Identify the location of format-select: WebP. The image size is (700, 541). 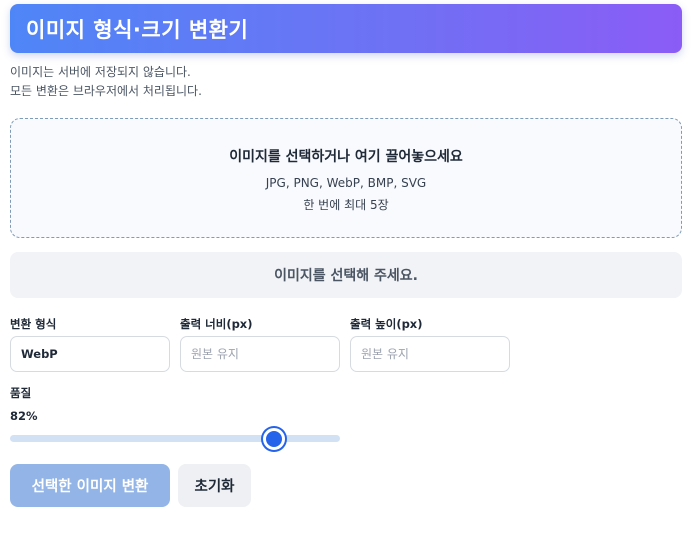
(90, 354).